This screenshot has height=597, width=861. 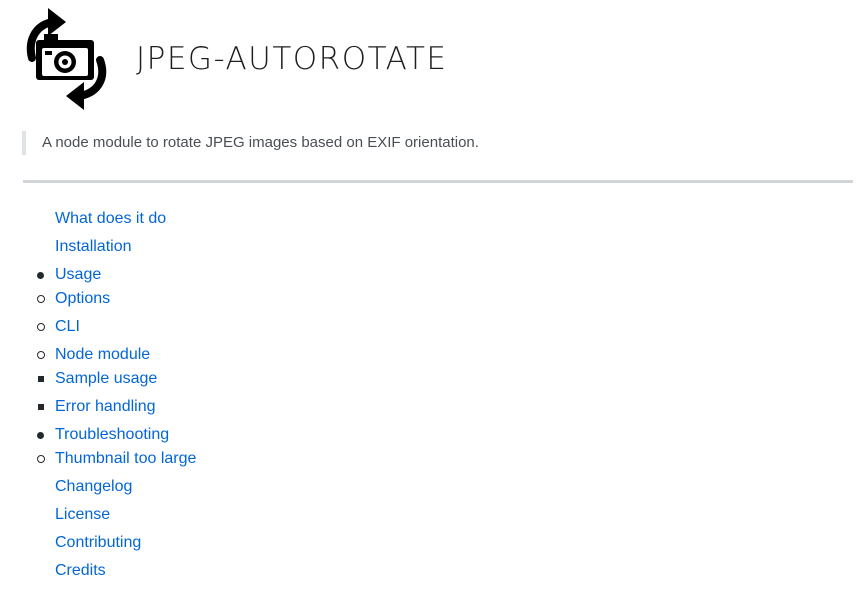 I want to click on toc-link-options: Options, so click(x=82, y=298).